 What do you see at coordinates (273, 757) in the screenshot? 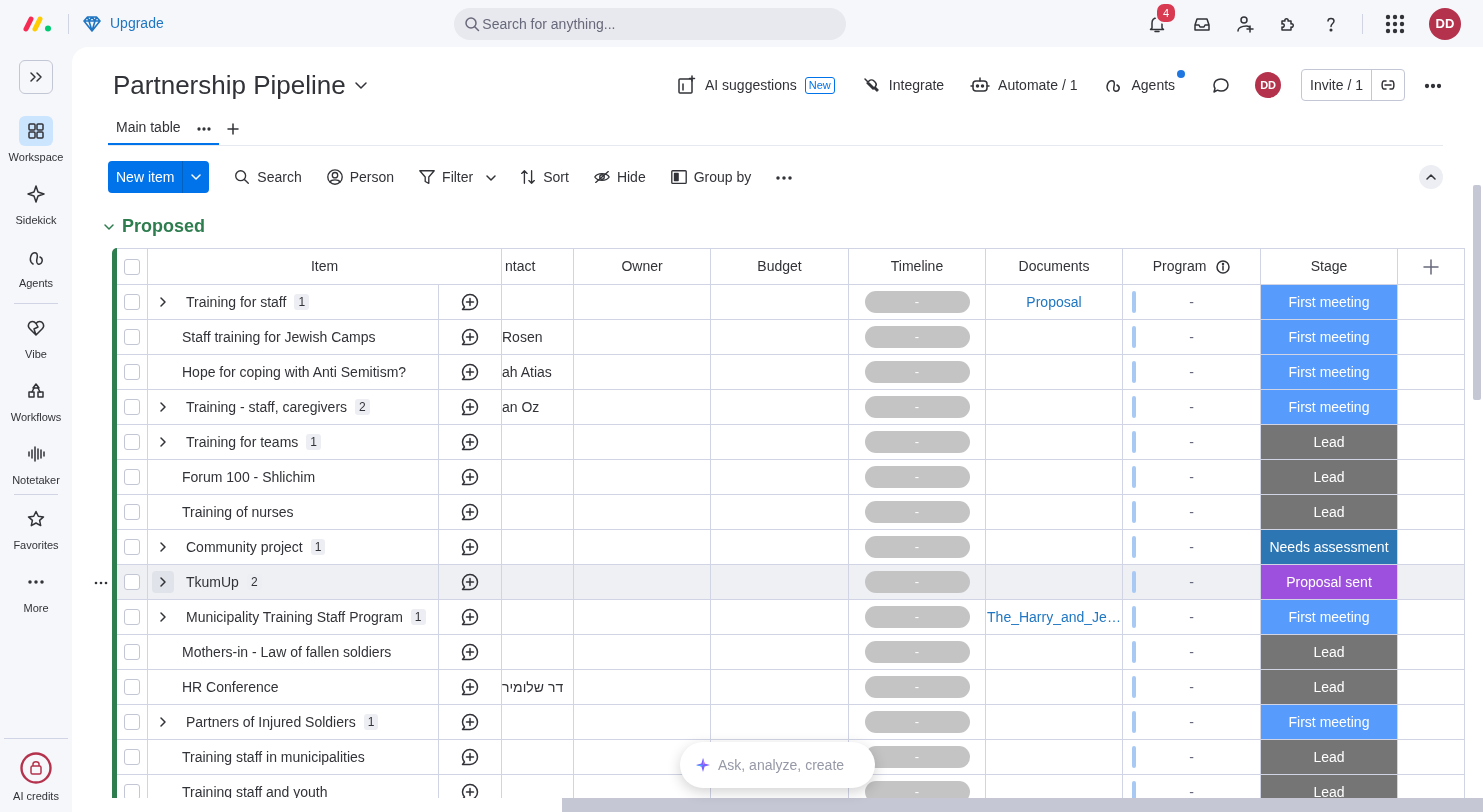
I see `item-name: Training staff in municipalities` at bounding box center [273, 757].